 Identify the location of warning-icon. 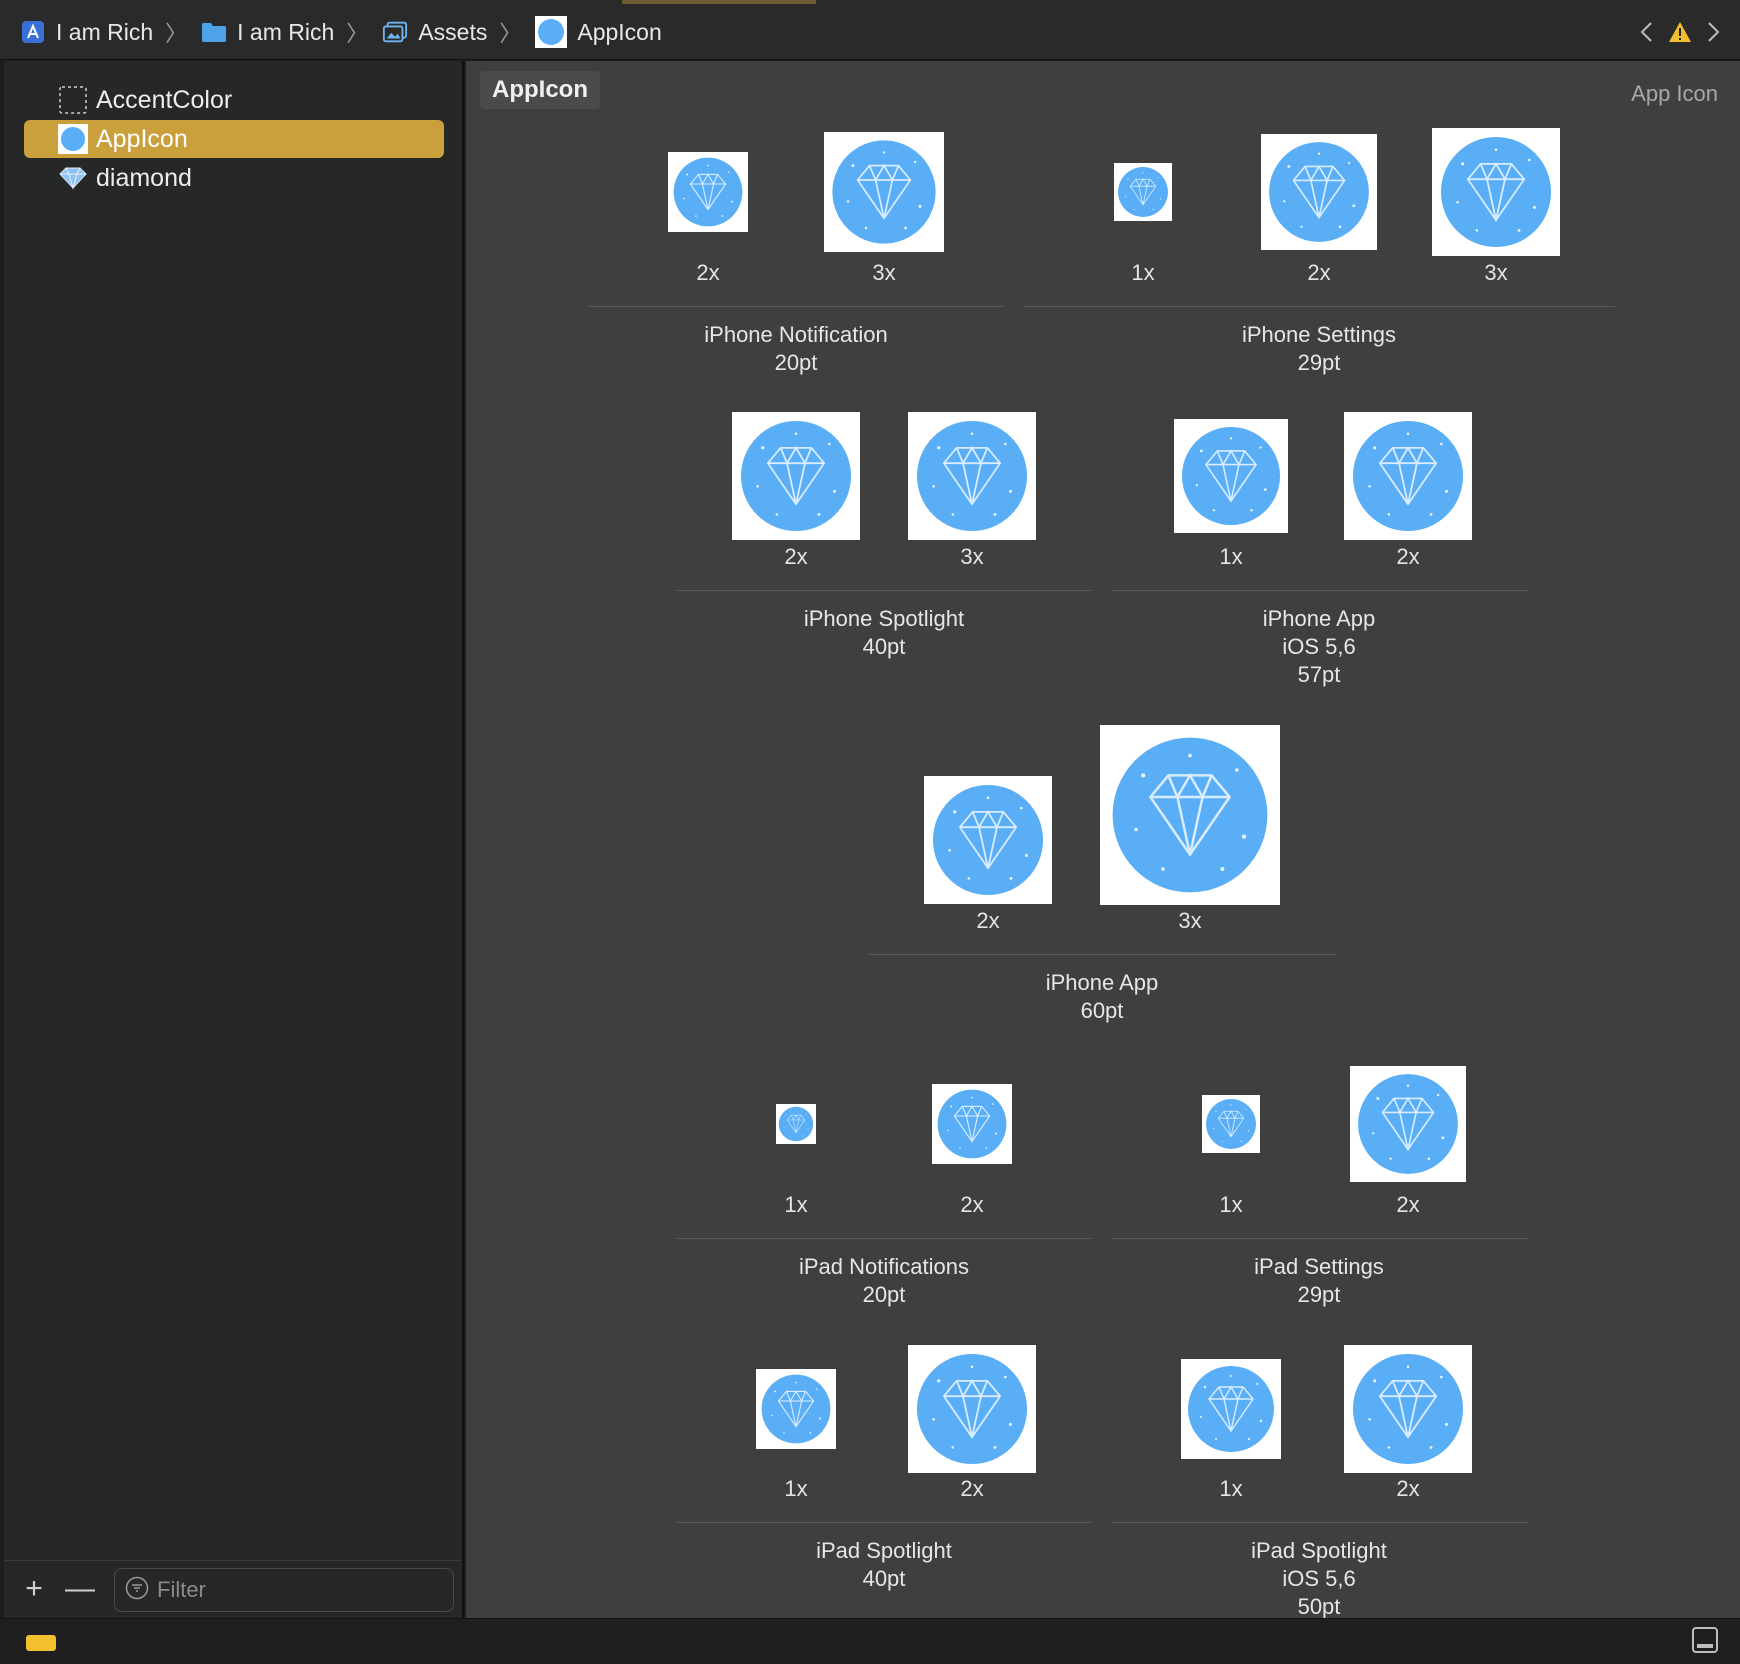
(1680, 32).